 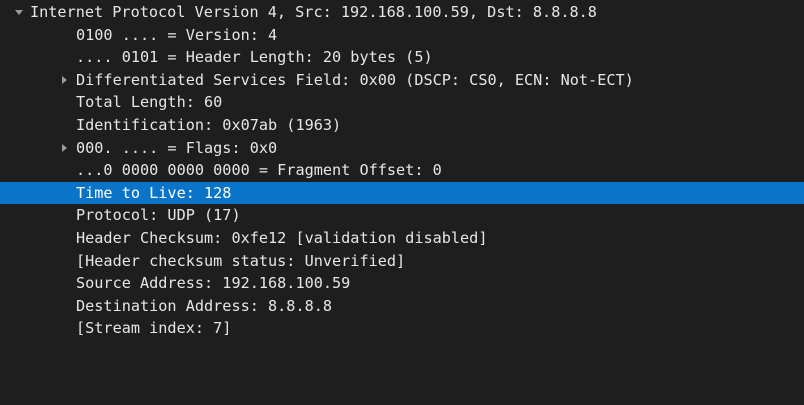 What do you see at coordinates (209, 124) in the screenshot?
I see `tree-item-label: Identification: 0x07ab (1963)` at bounding box center [209, 124].